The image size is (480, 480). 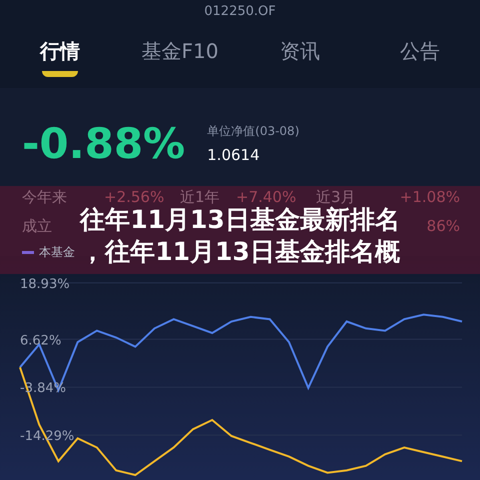 I want to click on stat-value: +7.40%, so click(x=266, y=197).